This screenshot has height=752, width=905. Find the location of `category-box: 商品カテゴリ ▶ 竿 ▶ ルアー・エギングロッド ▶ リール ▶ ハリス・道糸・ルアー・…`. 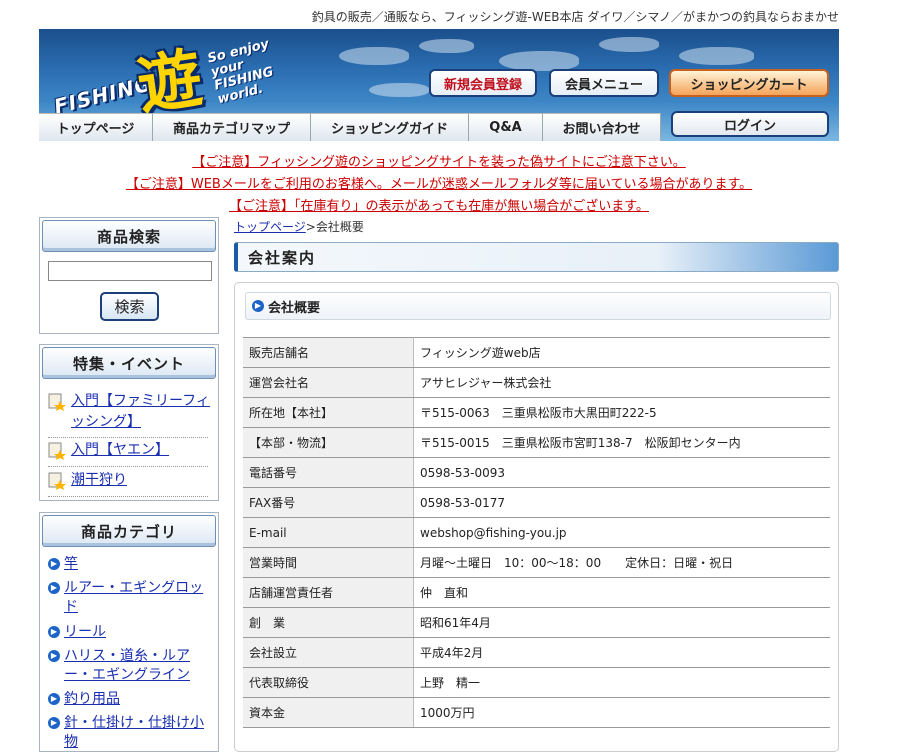

category-box: 商品カテゴリ ▶ 竿 ▶ ルアー・エギングロッド ▶ リール ▶ ハリス・道糸・ルアー・… is located at coordinates (129, 632).